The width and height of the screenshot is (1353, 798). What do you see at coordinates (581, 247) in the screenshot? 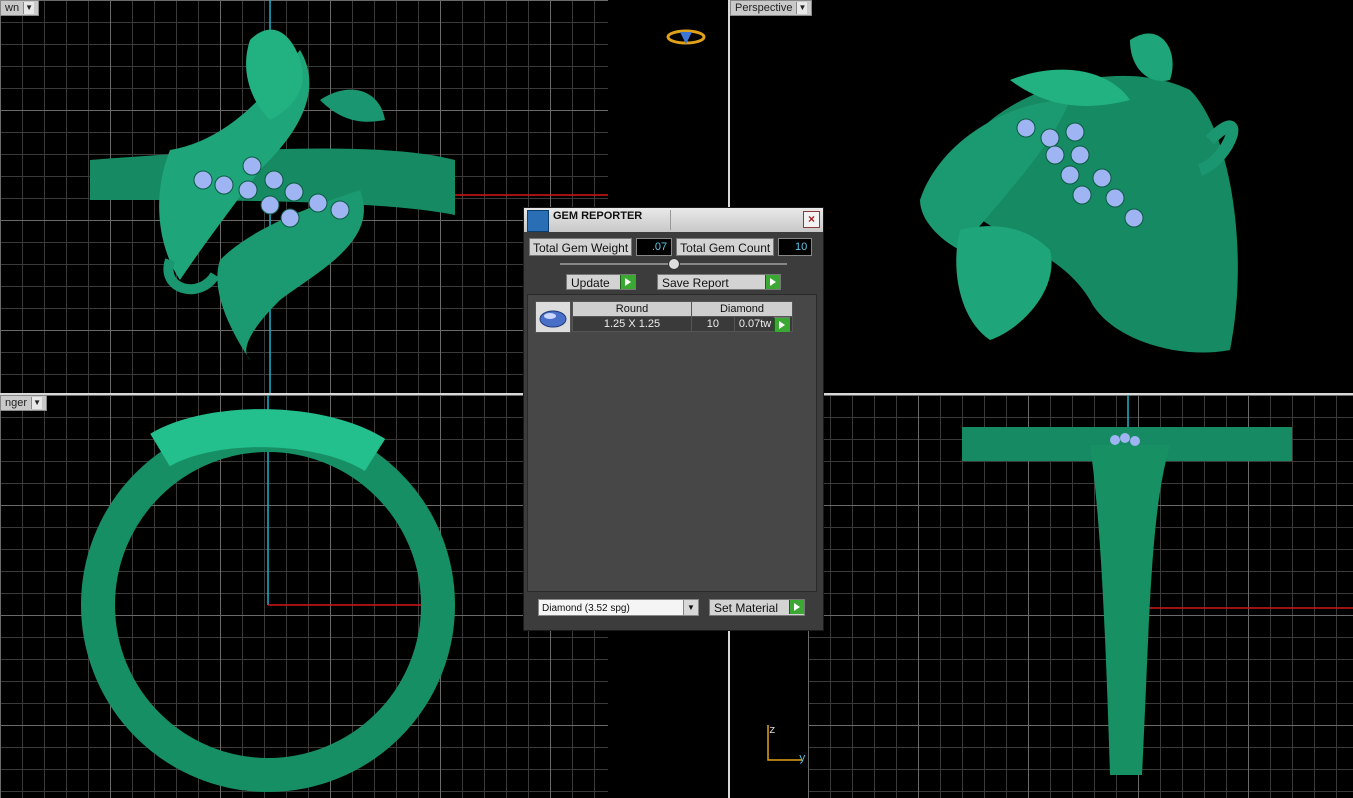
I see `total-gem-weight-label: Total Gem Weight` at bounding box center [581, 247].